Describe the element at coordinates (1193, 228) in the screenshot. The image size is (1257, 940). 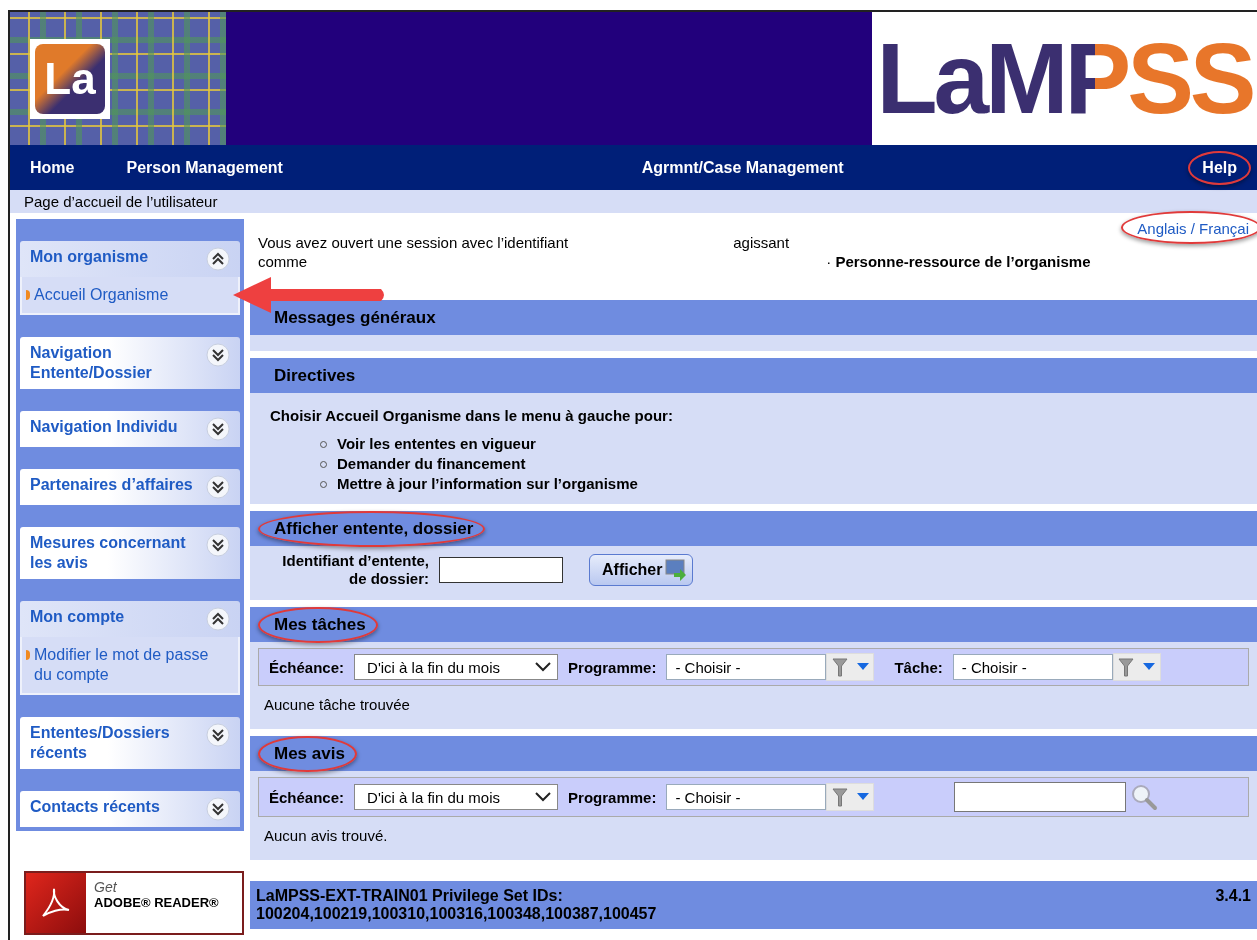
I see `language-link: Anglais / Françai` at that location.